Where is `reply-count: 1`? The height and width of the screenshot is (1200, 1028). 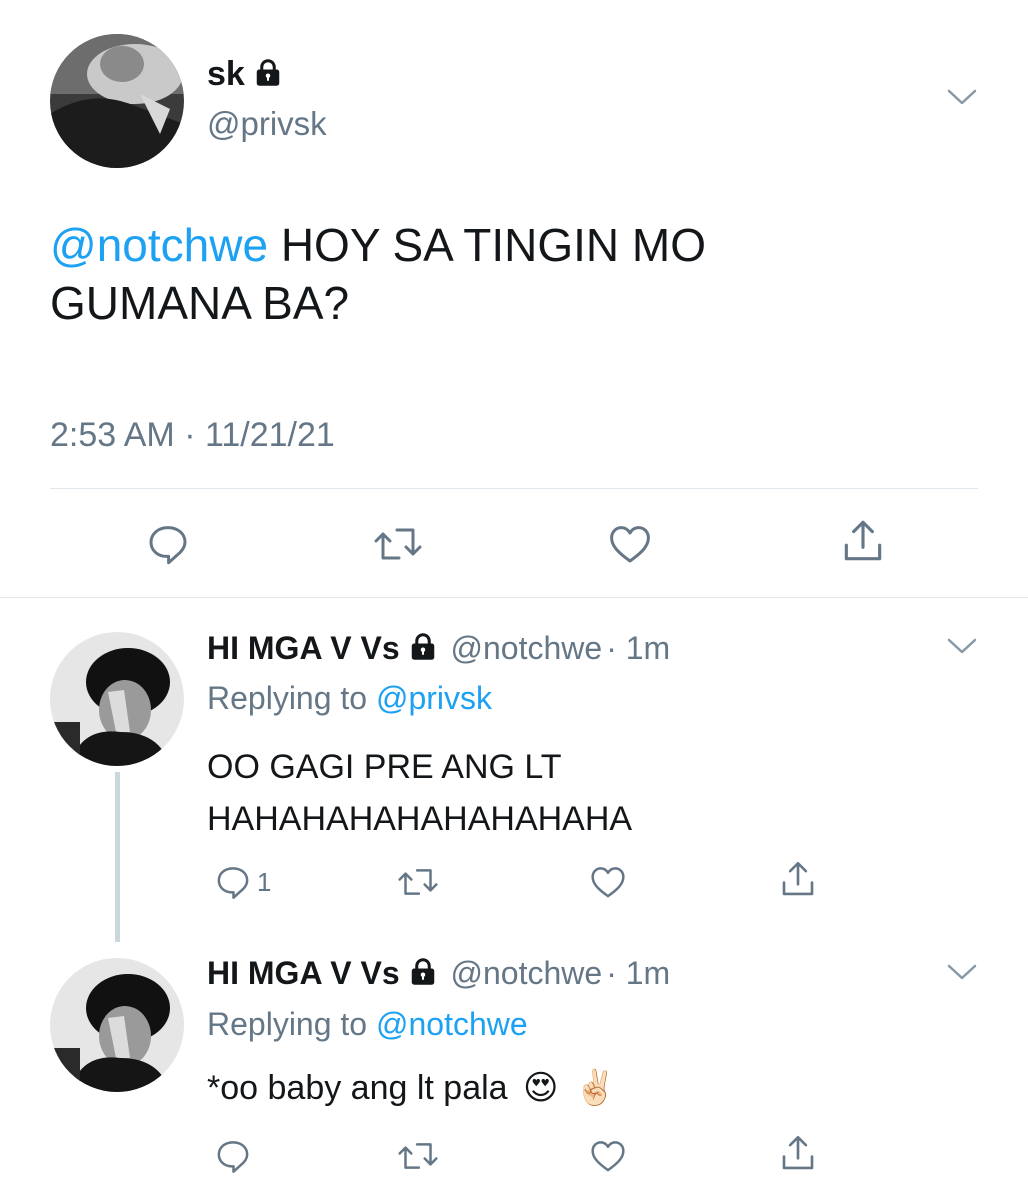
reply-count: 1 is located at coordinates (264, 882).